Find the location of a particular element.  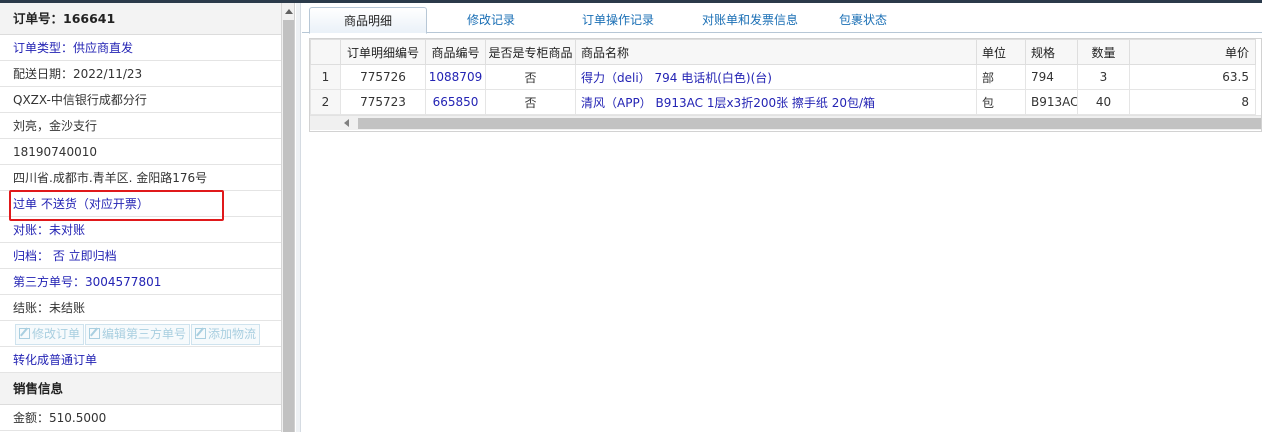

reconciliation-status: 对账：未对账 is located at coordinates (140, 230).